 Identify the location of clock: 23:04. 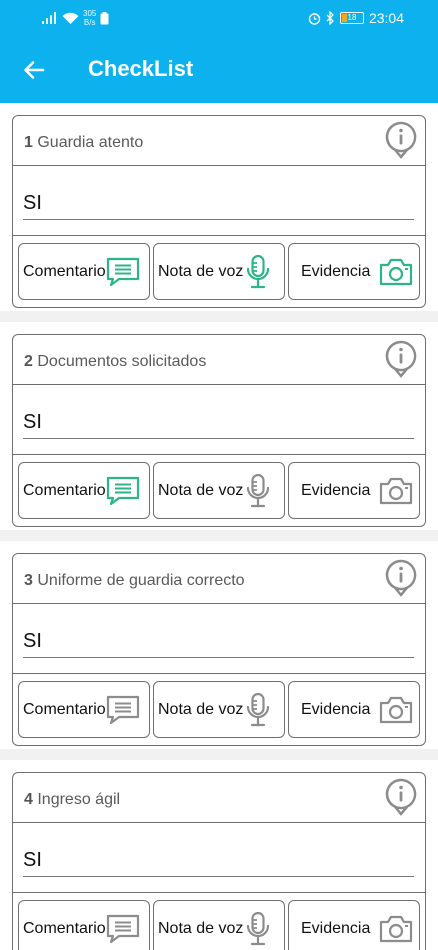
(386, 18).